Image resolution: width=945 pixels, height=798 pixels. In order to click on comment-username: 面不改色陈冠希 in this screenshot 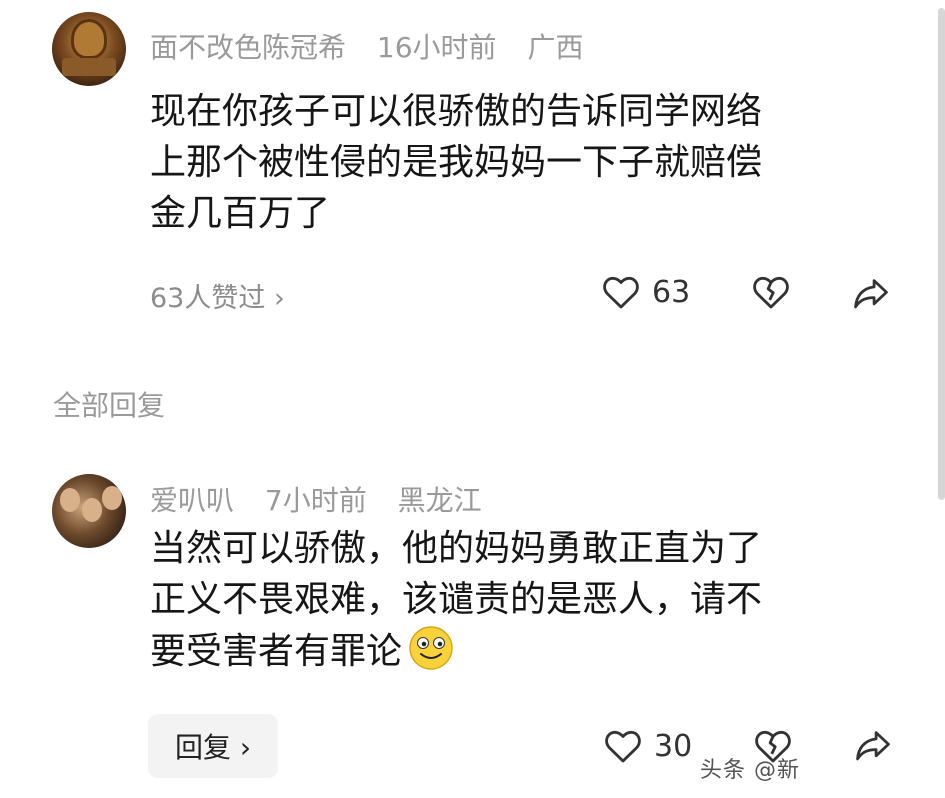, I will do `click(248, 47)`.